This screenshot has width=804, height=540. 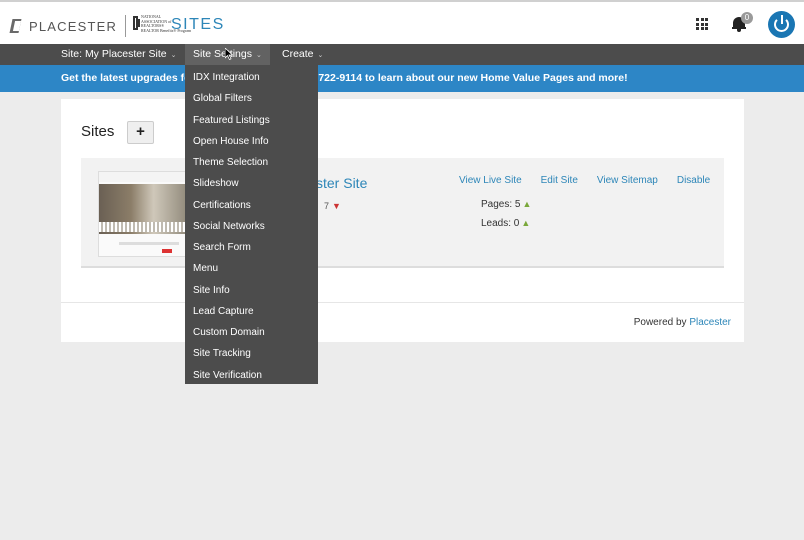 I want to click on pages-stat: Pages: 5 ▲, so click(x=506, y=204).